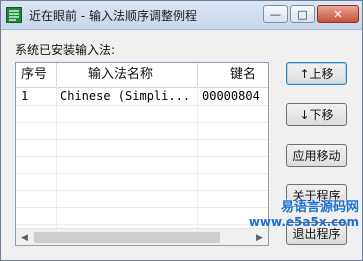  Describe the element at coordinates (24, 237) in the screenshot. I see `scroll-left-icon: ◀` at that location.